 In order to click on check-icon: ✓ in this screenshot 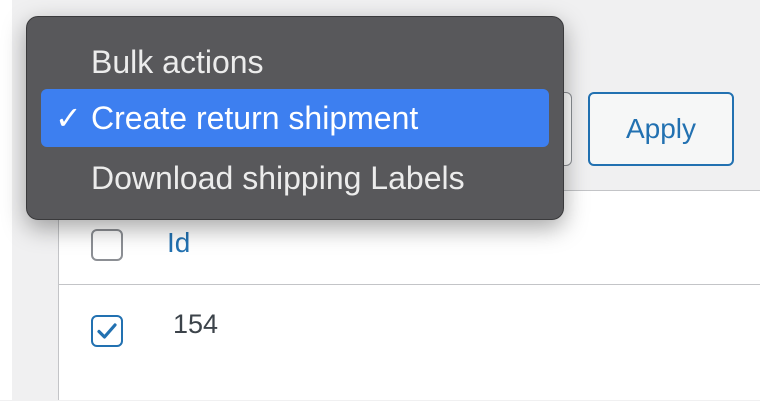, I will do `click(68, 118)`.